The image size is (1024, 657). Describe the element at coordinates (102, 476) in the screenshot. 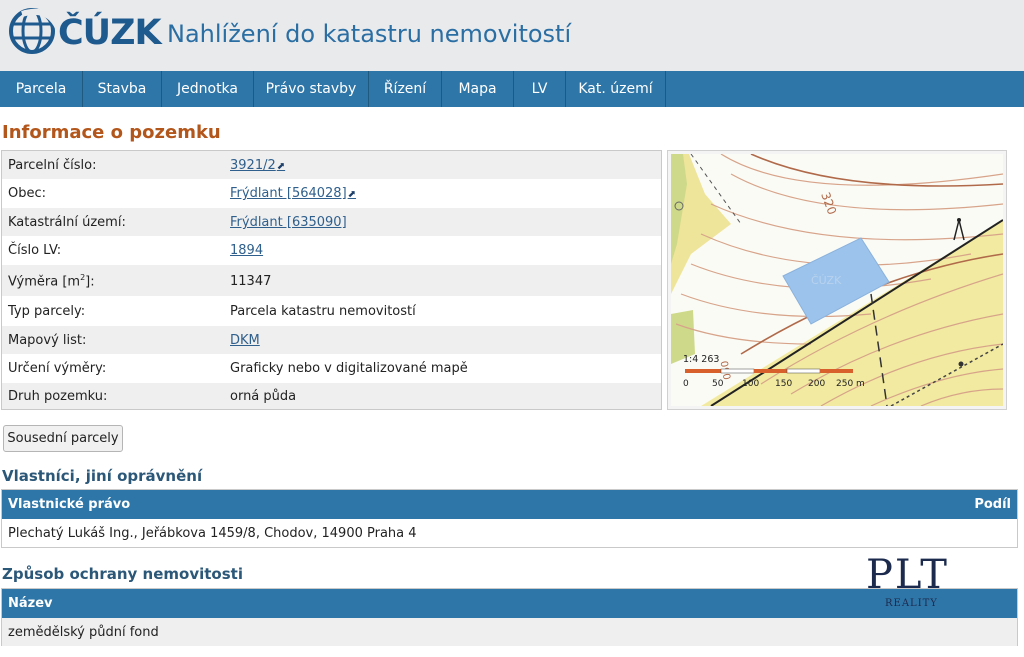

I see `owners-heading: Vlastníci, jiní oprávnění` at that location.